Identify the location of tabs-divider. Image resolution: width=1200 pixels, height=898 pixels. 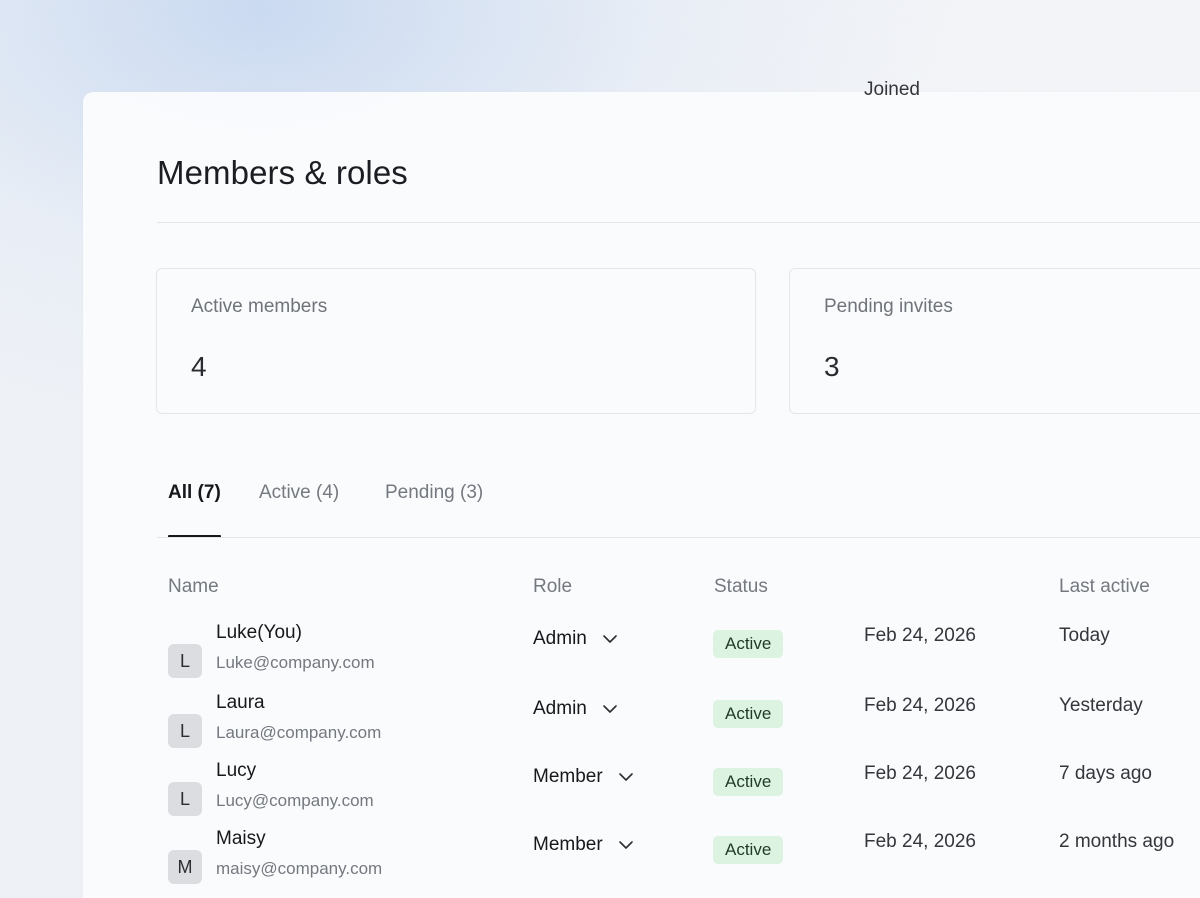
(678, 537).